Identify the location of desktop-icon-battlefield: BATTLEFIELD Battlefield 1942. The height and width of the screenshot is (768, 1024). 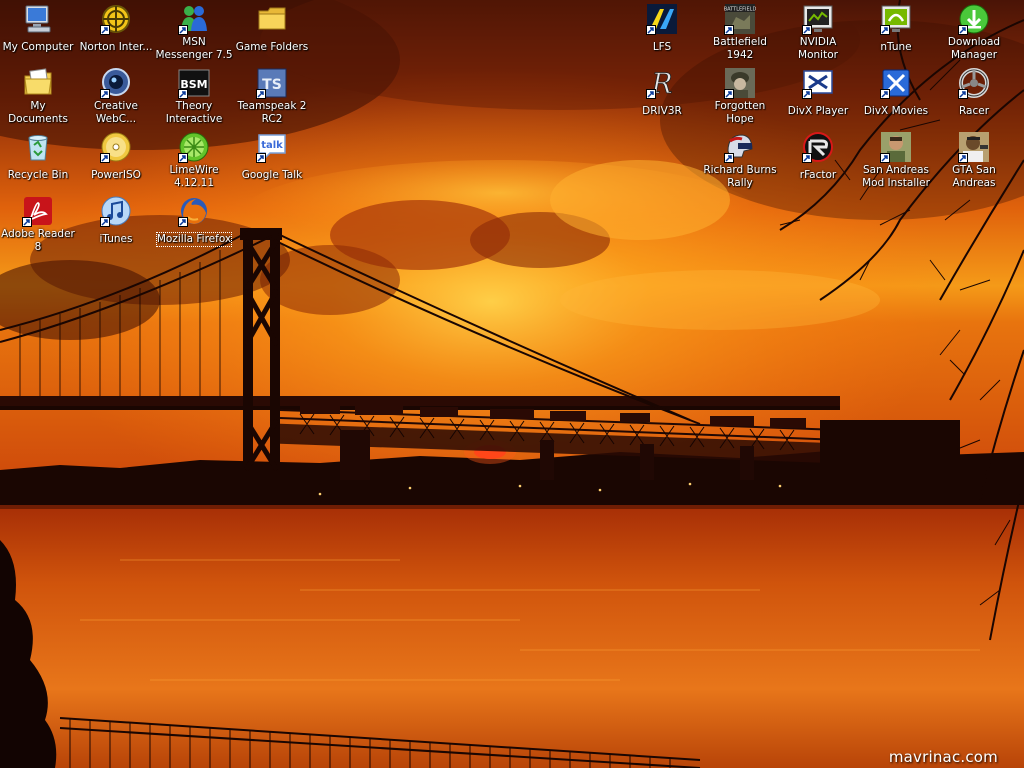
(740, 34).